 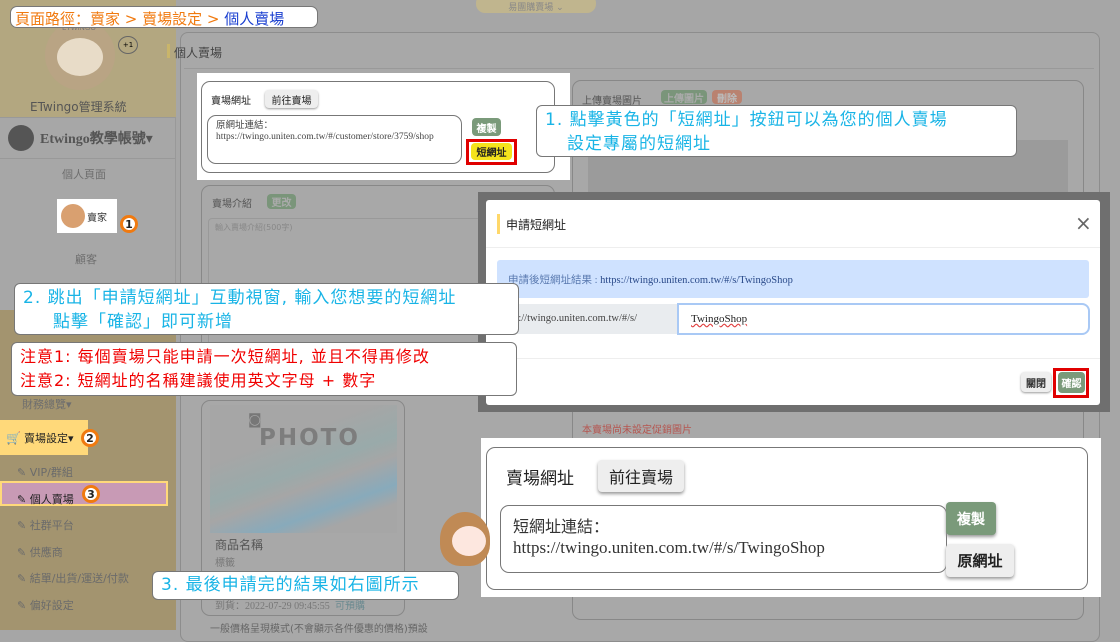 I want to click on modal-close-button: 關閉, so click(x=1036, y=382).